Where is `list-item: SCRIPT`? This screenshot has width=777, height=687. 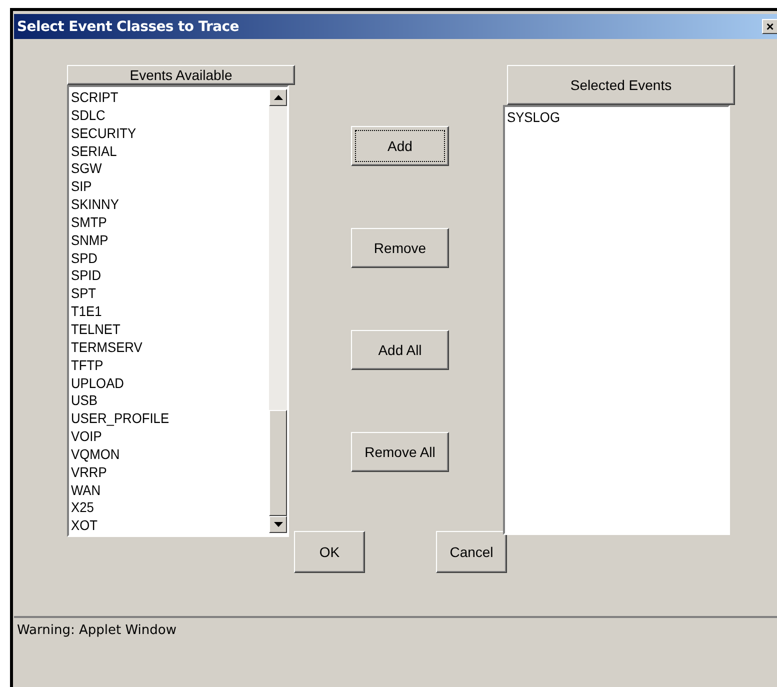 list-item: SCRIPT is located at coordinates (162, 98).